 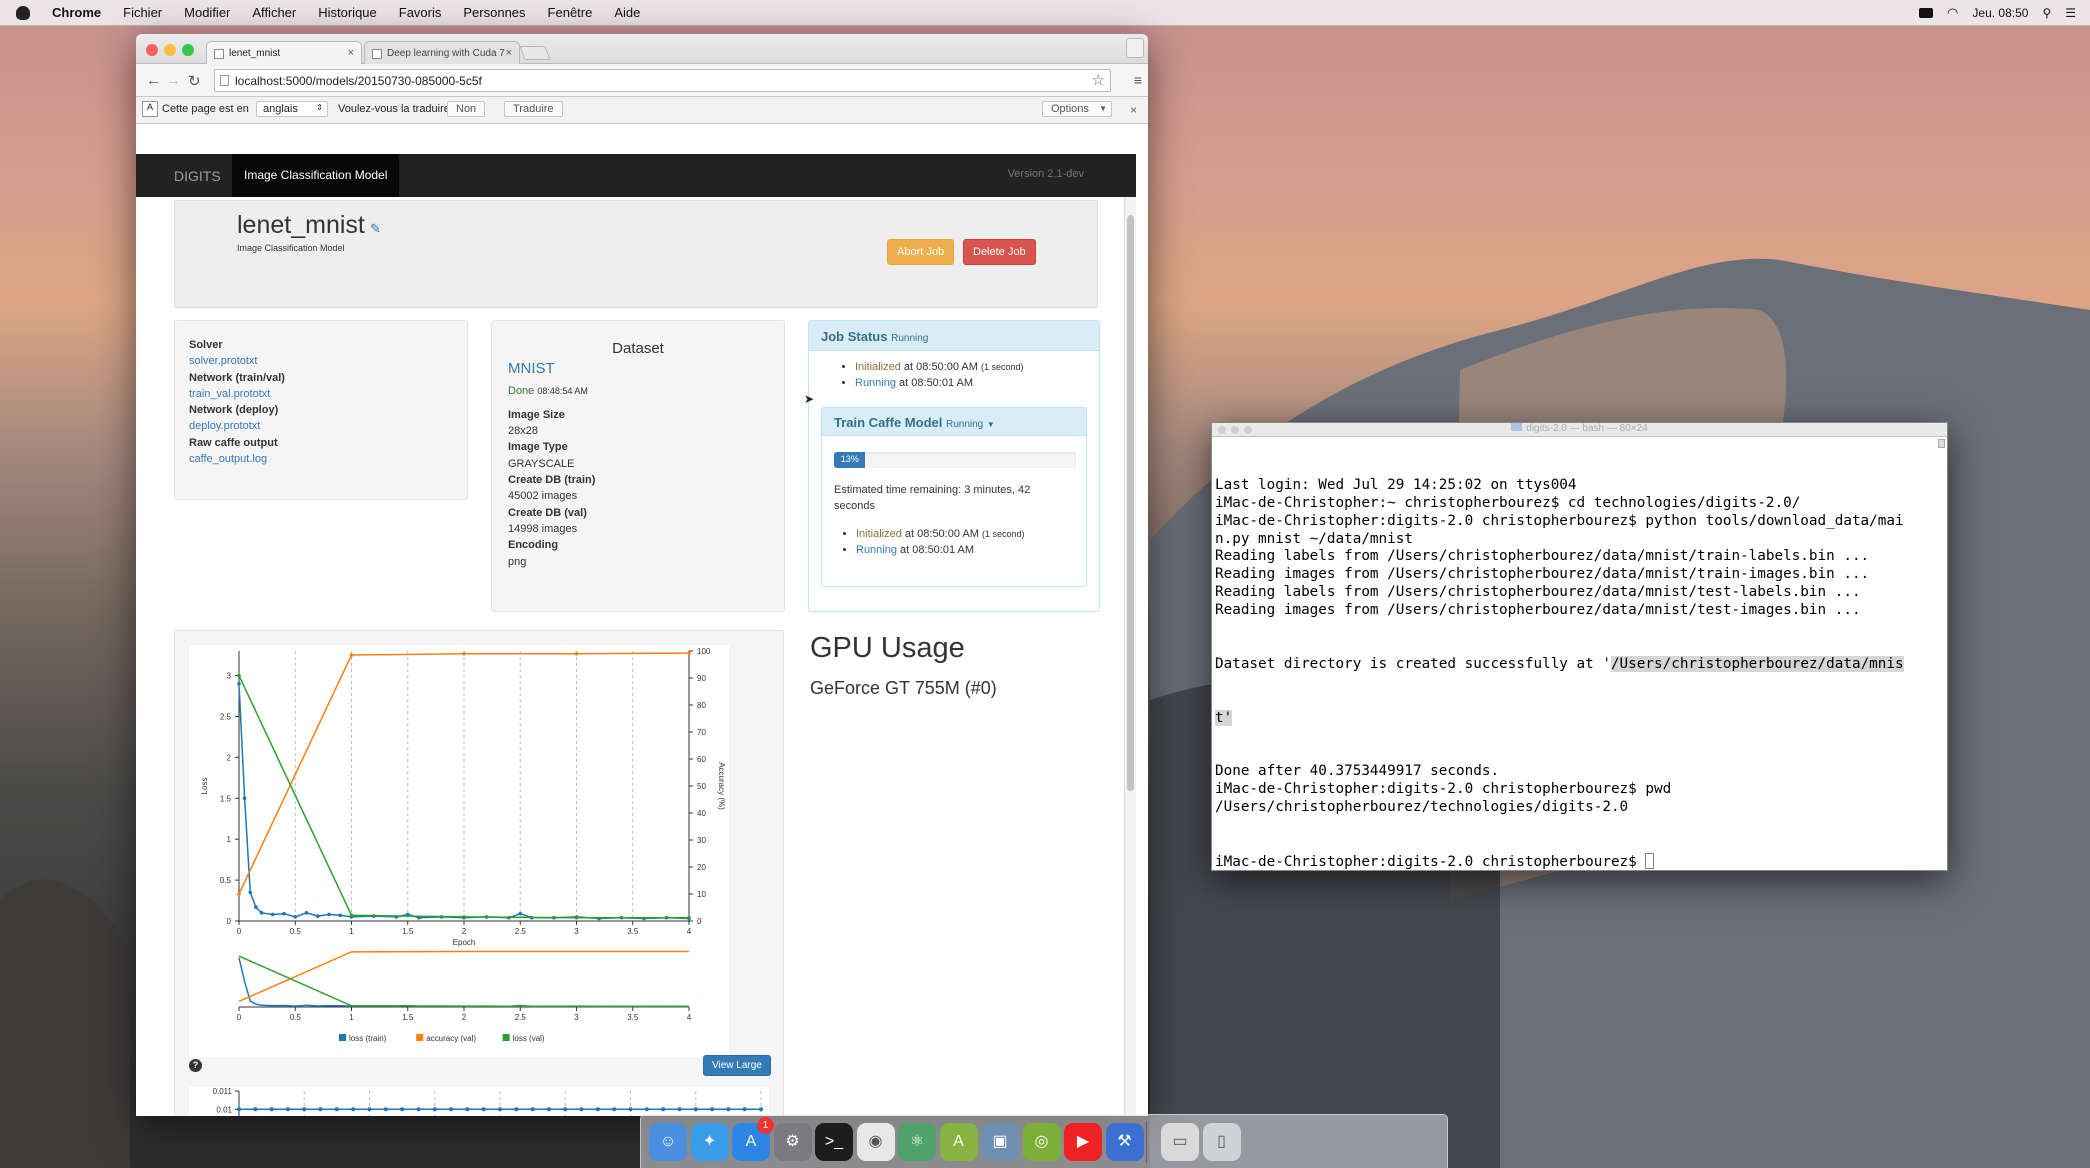 What do you see at coordinates (206, 345) in the screenshot?
I see `solver-label: Solver` at bounding box center [206, 345].